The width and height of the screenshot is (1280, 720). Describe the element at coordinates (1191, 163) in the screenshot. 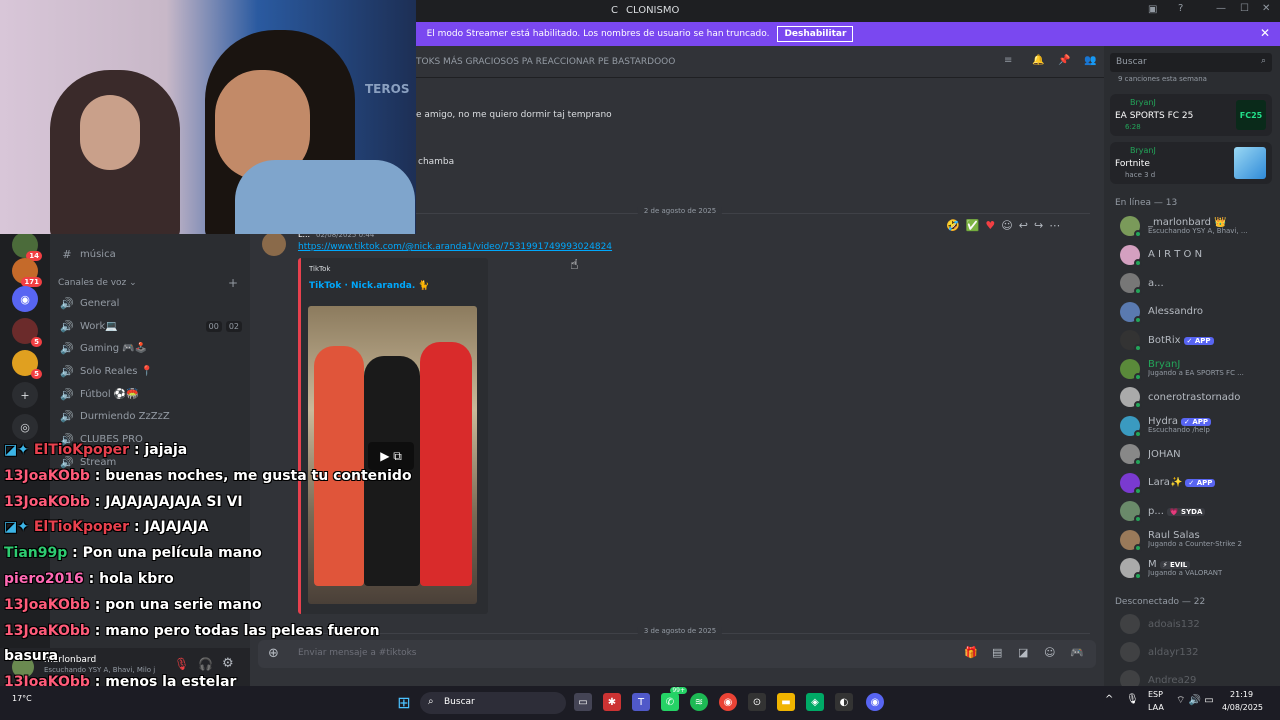

I see `activity-card: BryanJ Fortnite hace 3 d` at that location.